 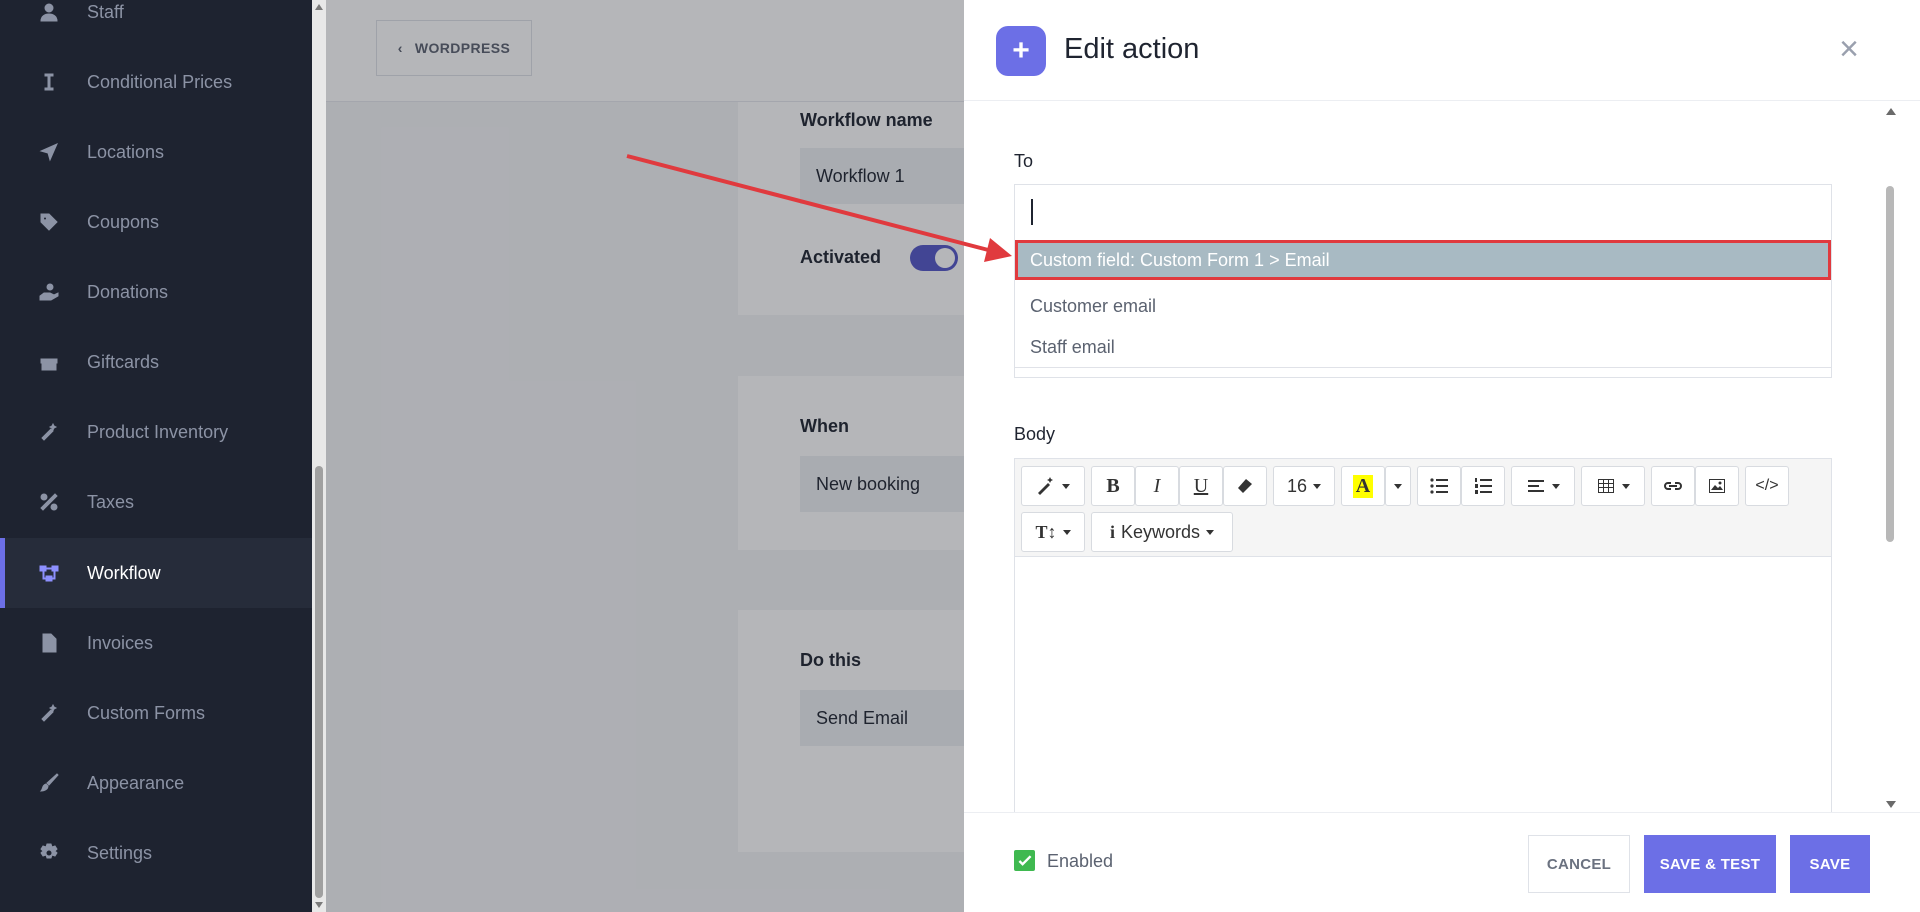 I want to click on sidebar-item-giftcards: Giftcards, so click(x=156, y=362).